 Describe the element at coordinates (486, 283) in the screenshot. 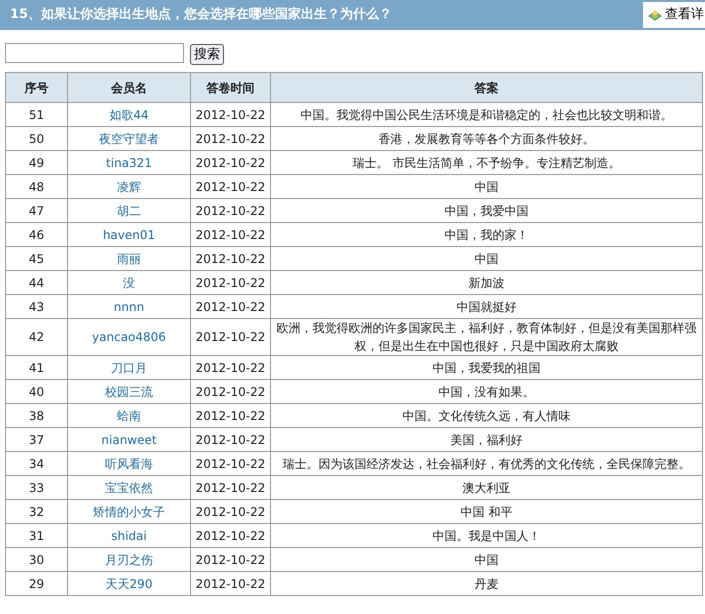

I see `answer-text: 新加波` at that location.